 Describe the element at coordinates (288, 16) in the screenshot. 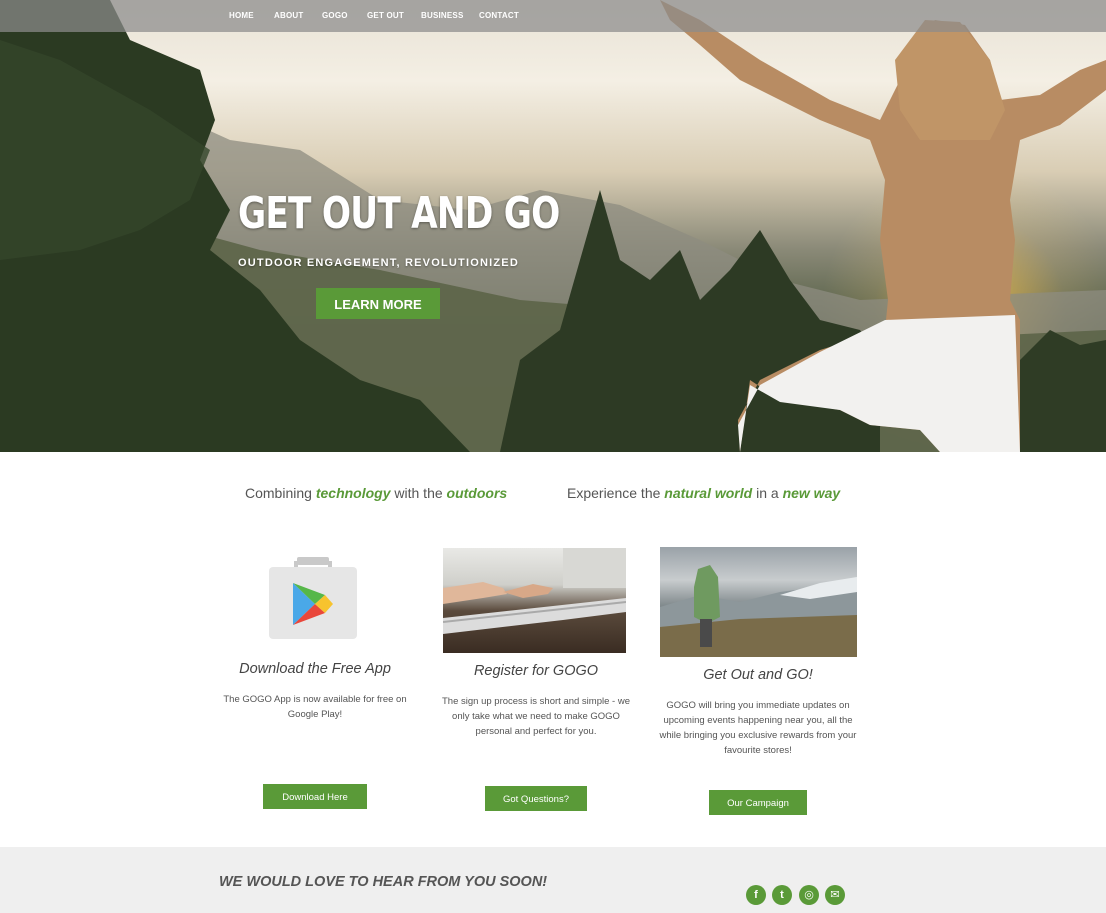

I see `nav-about: ABOUT` at that location.